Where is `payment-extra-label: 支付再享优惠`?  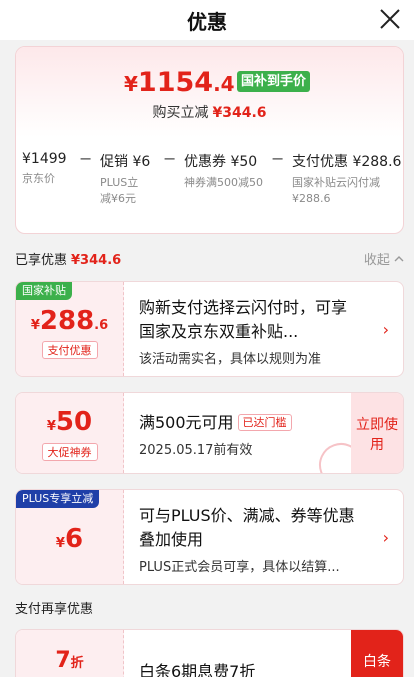
payment-extra-label: 支付再享优惠 is located at coordinates (54, 609).